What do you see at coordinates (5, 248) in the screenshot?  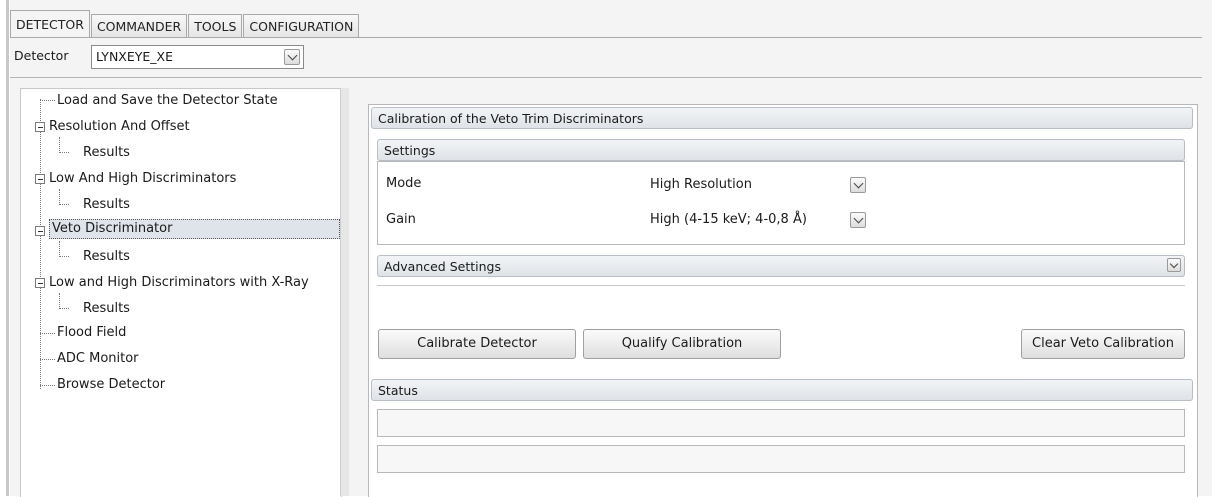 I see `window-left-edge` at bounding box center [5, 248].